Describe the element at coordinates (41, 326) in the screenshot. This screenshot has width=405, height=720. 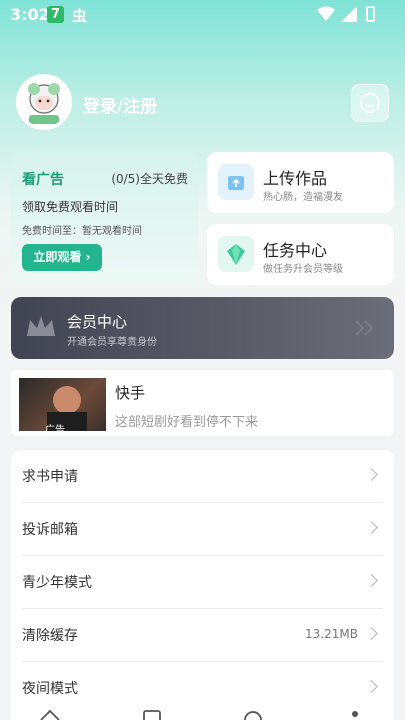
I see `crown-icon` at that location.